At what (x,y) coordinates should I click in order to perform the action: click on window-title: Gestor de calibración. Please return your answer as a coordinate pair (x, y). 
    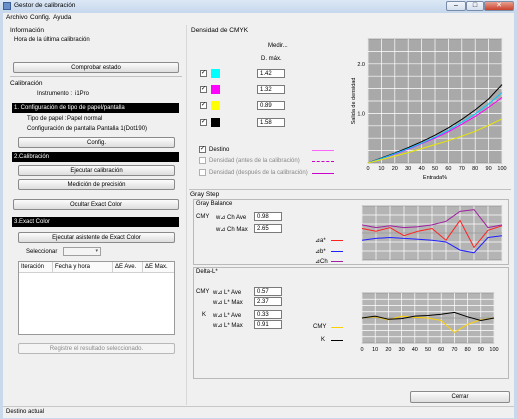
    Looking at the image, I should click on (45, 5).